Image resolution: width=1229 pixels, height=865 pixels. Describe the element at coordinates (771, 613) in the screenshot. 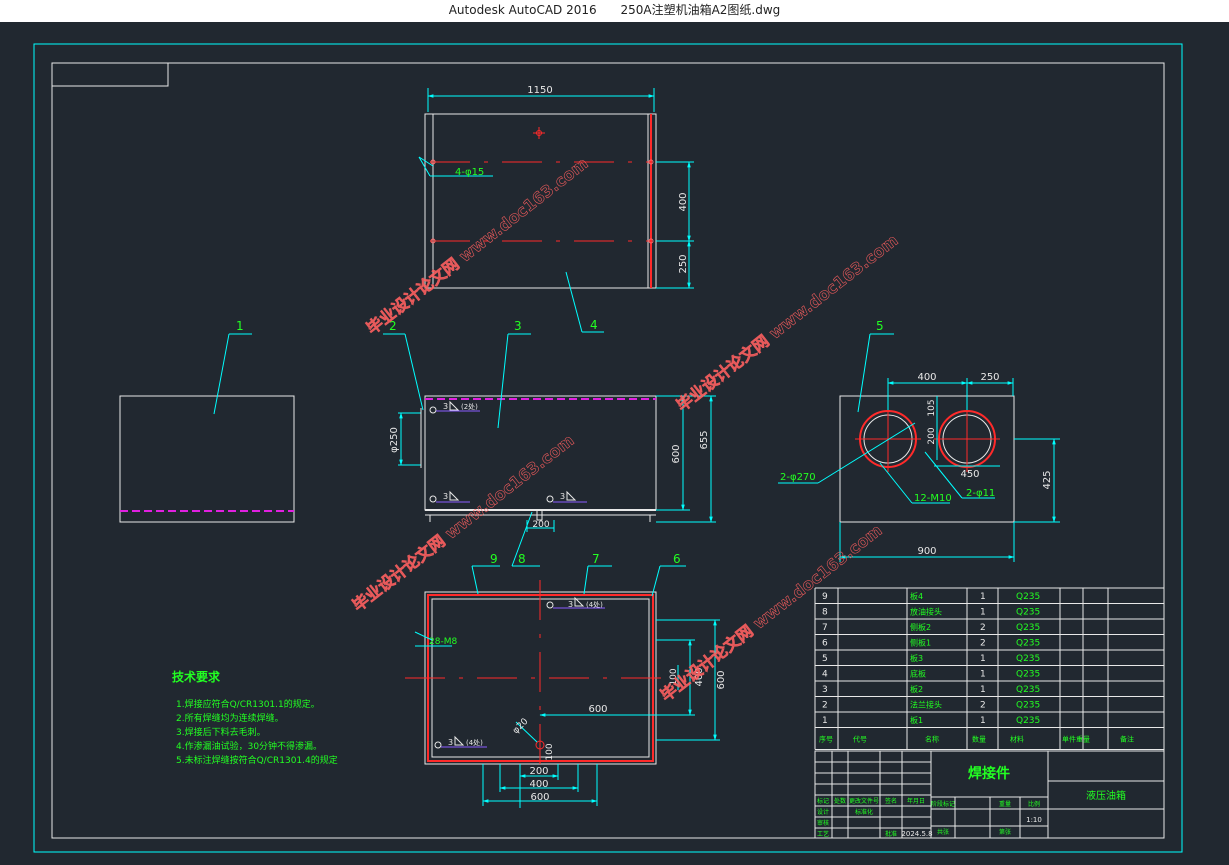

I see `watermark-4: 毕业设计论文网 www.doc163.com` at that location.